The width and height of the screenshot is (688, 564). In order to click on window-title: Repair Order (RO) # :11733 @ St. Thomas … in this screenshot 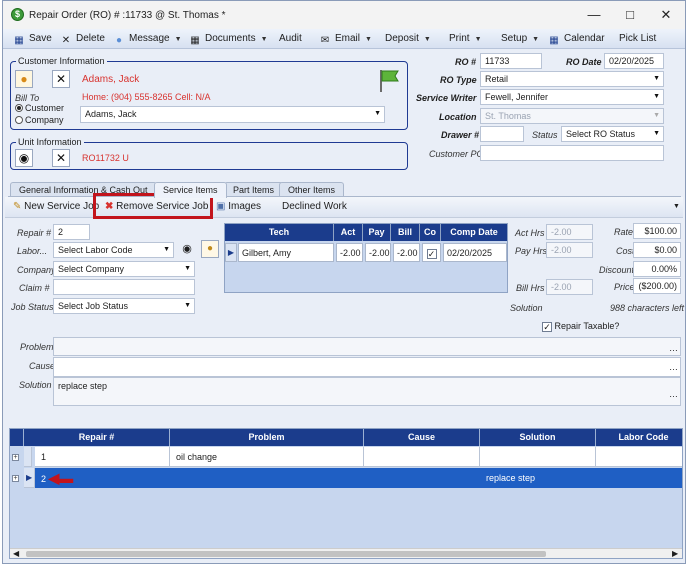, I will do `click(127, 15)`.